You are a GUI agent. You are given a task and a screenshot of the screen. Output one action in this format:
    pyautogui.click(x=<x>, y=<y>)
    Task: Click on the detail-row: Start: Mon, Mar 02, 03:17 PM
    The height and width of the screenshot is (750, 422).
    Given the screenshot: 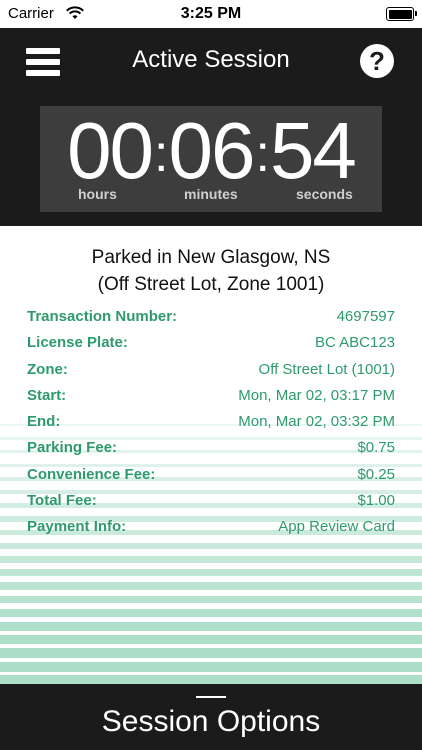 What is the action you would take?
    pyautogui.click(x=211, y=396)
    